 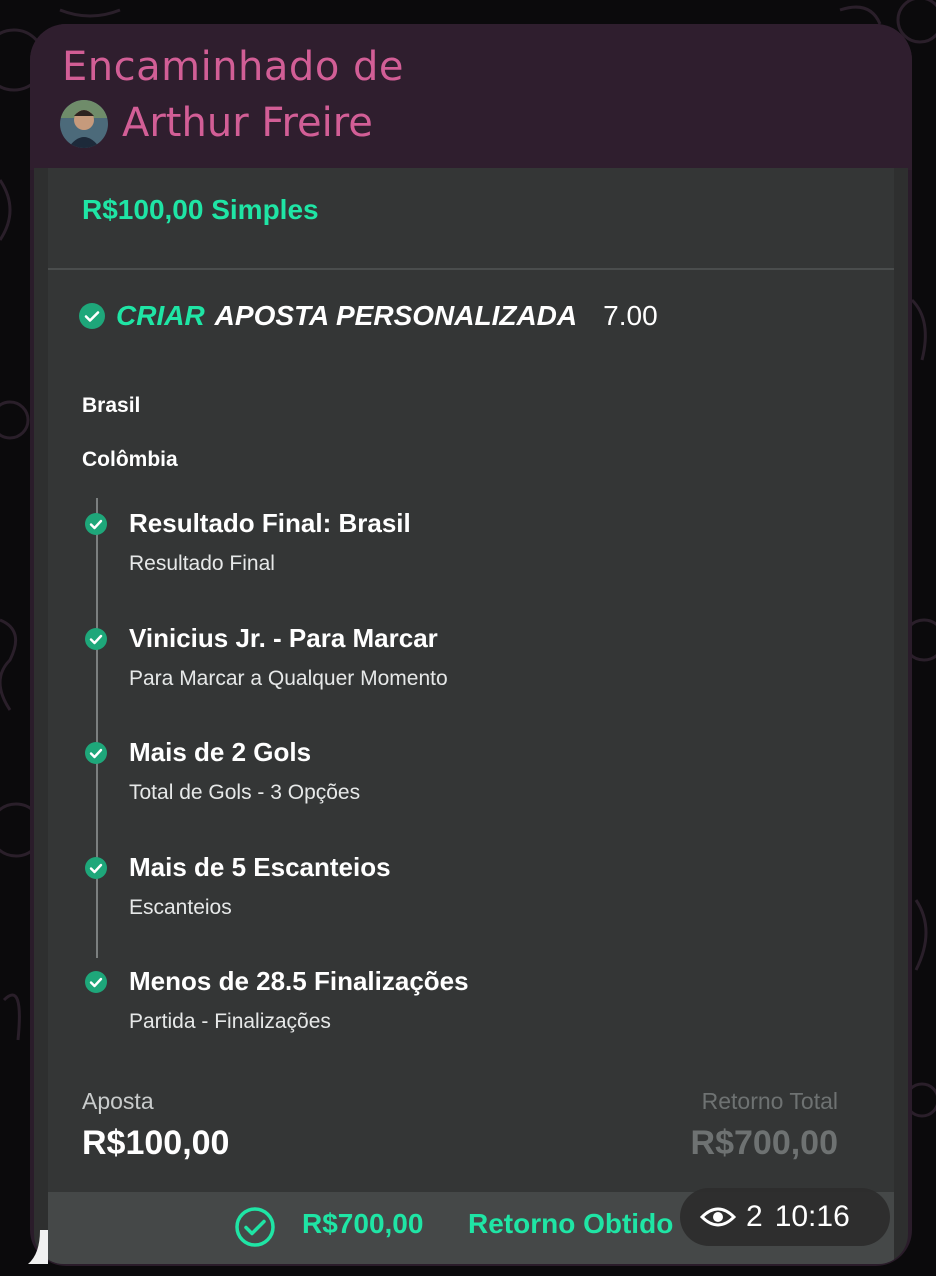 What do you see at coordinates (270, 523) in the screenshot?
I see `leg-selection: Resultado Final: Brasil` at bounding box center [270, 523].